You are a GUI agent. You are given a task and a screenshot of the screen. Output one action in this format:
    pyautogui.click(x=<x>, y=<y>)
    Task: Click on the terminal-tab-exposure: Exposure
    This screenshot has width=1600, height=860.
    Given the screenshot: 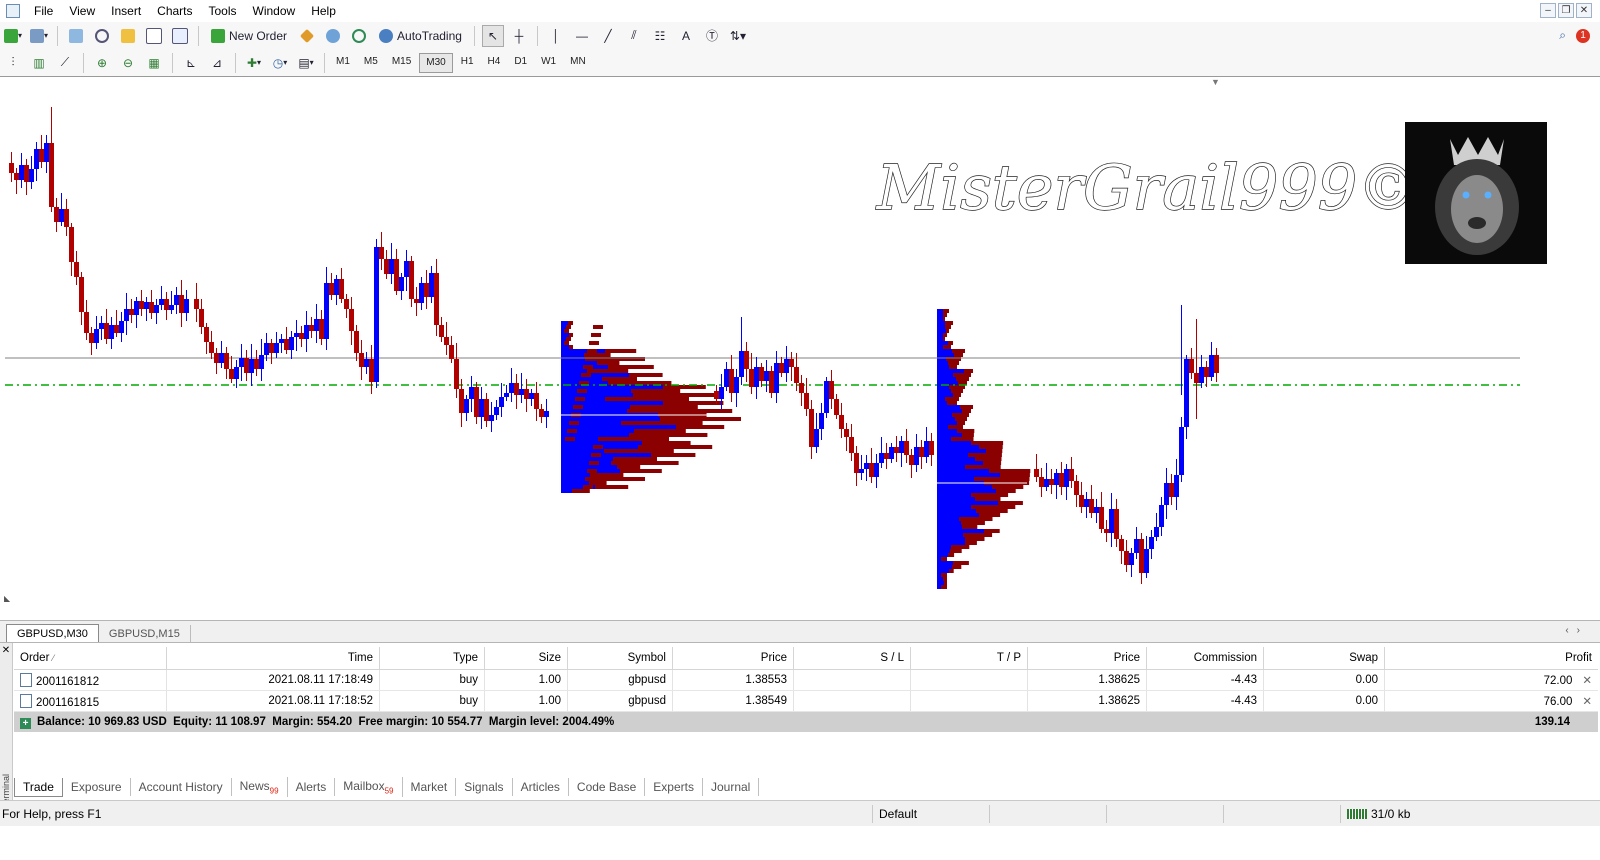 What is the action you would take?
    pyautogui.click(x=97, y=787)
    